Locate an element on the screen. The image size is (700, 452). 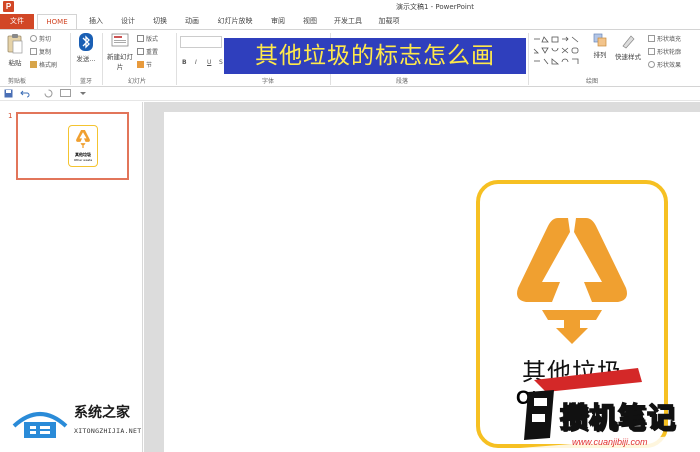
bluetooth-icon is located at coordinates (86, 42).